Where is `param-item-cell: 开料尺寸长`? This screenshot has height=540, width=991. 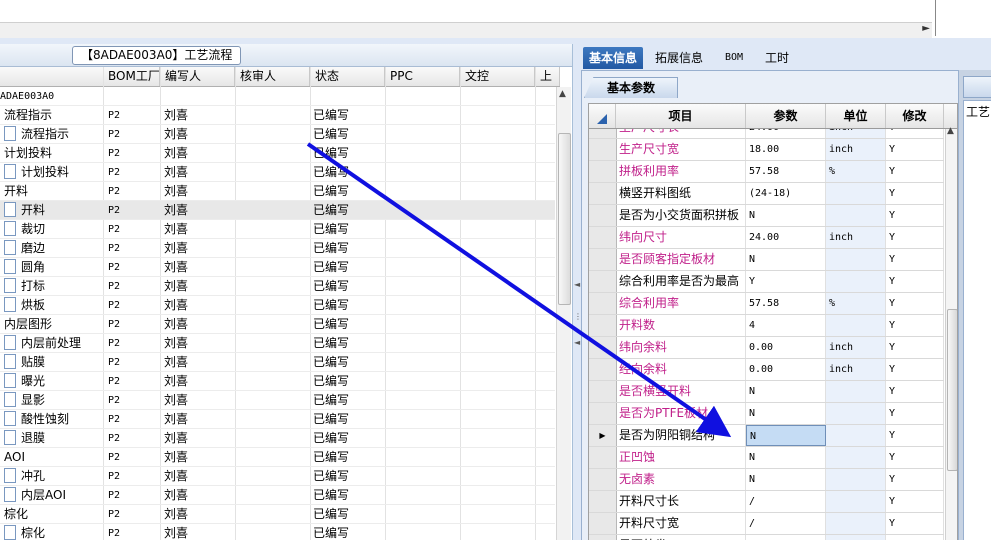
param-item-cell: 开料尺寸长 is located at coordinates (681, 501).